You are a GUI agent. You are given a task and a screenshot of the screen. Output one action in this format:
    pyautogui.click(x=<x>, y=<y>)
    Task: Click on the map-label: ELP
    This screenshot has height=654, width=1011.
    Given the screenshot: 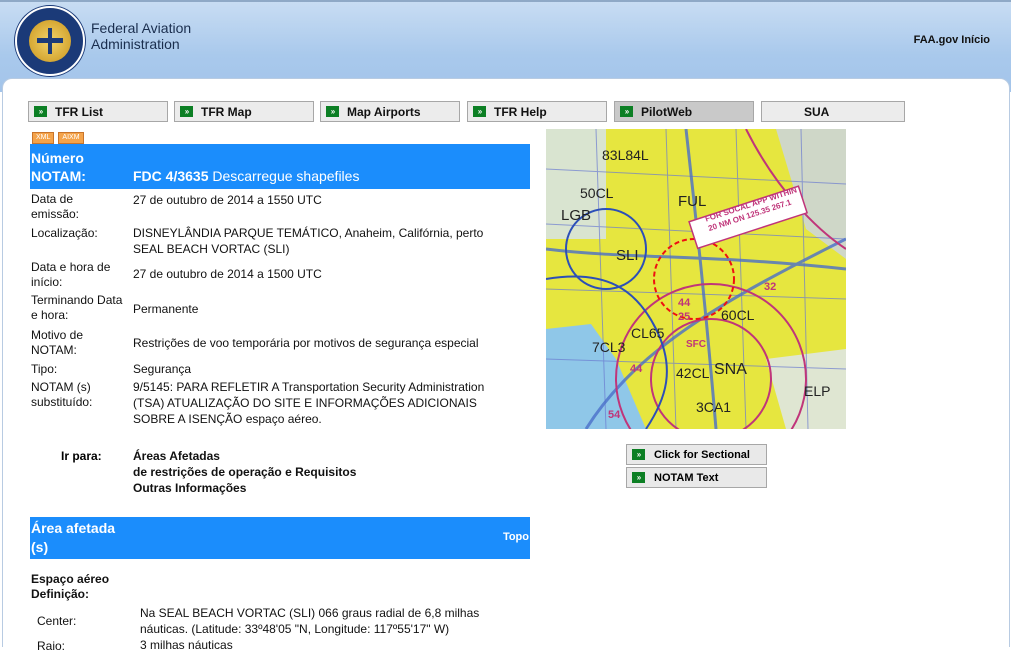 What is the action you would take?
    pyautogui.click(x=817, y=391)
    